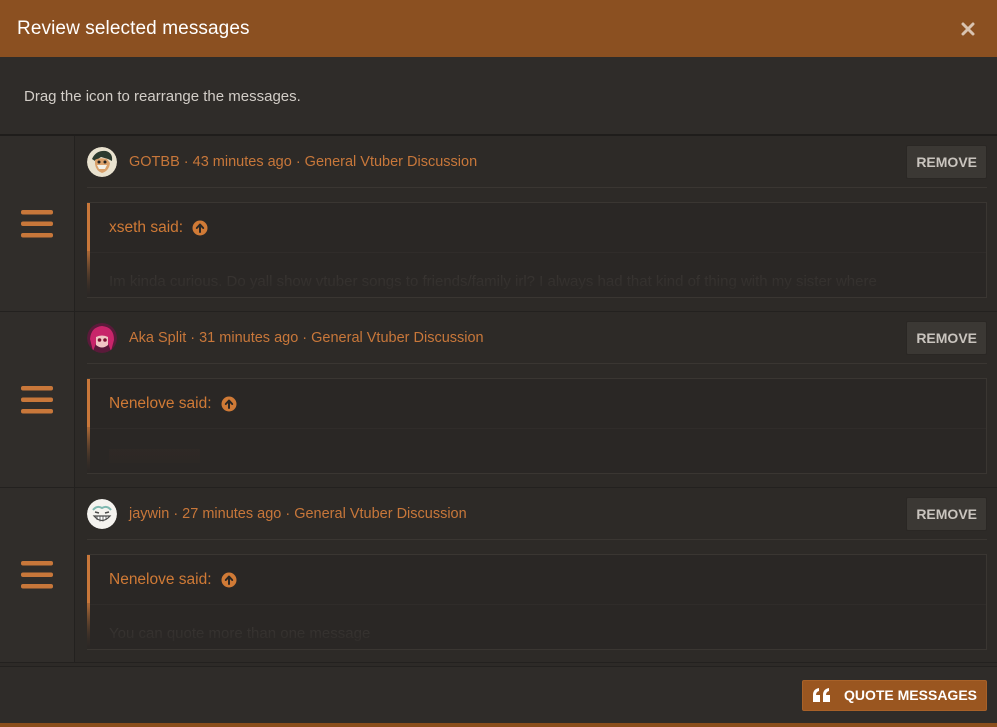 Image resolution: width=997 pixels, height=727 pixels. Describe the element at coordinates (498, 28) in the screenshot. I see `dialog-header: Review selected messages` at that location.